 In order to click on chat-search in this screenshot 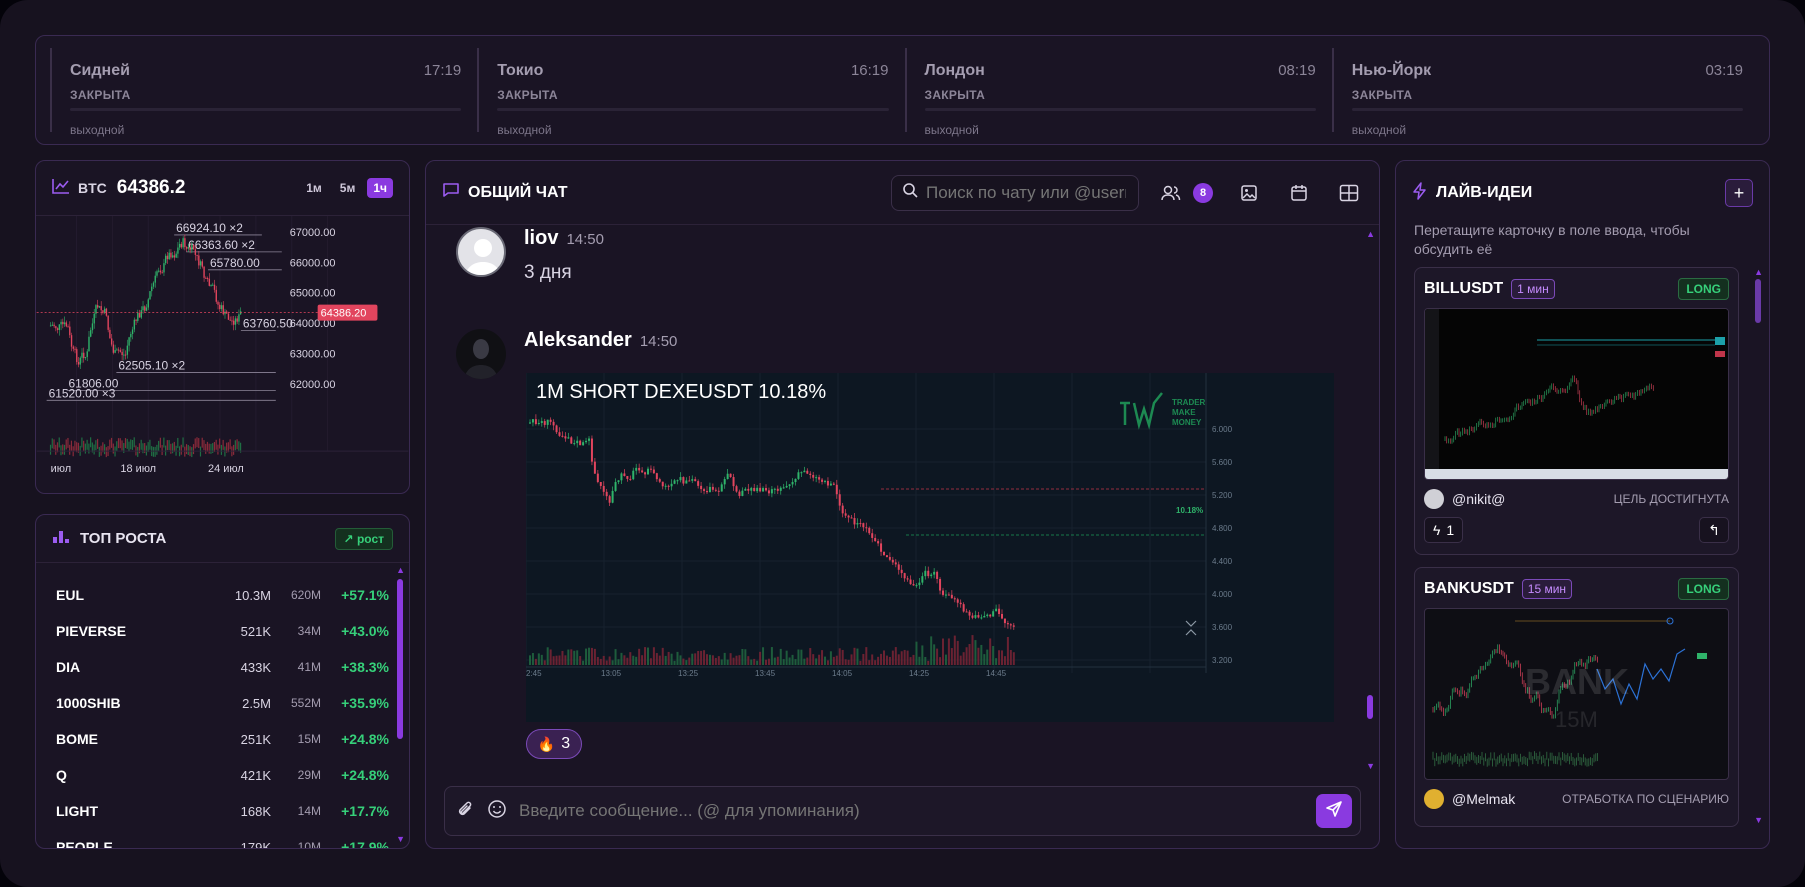, I will do `click(1015, 192)`.